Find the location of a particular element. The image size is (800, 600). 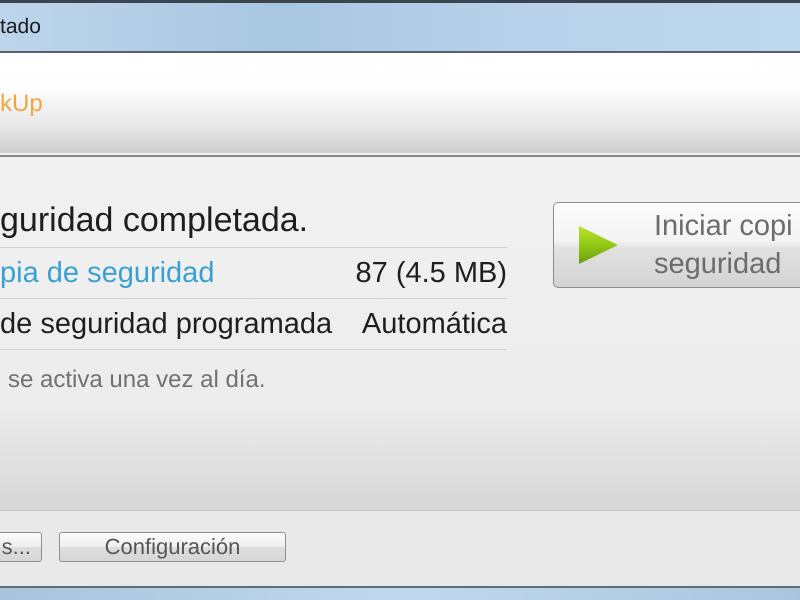

status-message: guridad completada. is located at coordinates (253, 225).